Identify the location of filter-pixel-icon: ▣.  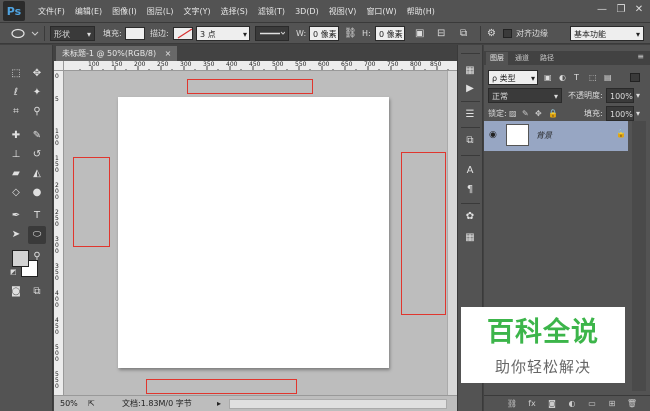
(548, 77).